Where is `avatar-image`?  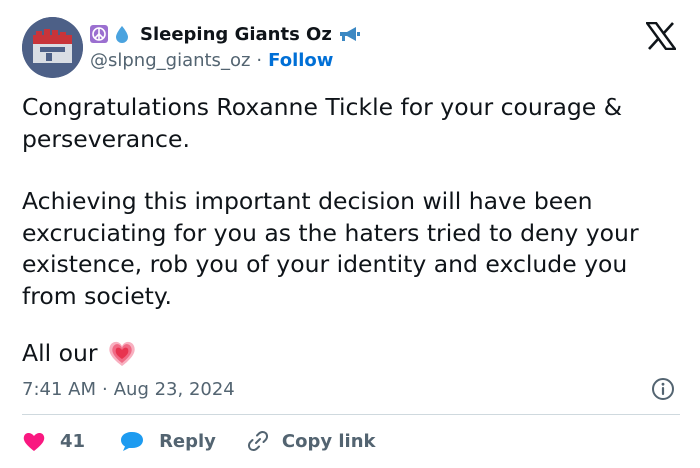 avatar-image is located at coordinates (52, 47).